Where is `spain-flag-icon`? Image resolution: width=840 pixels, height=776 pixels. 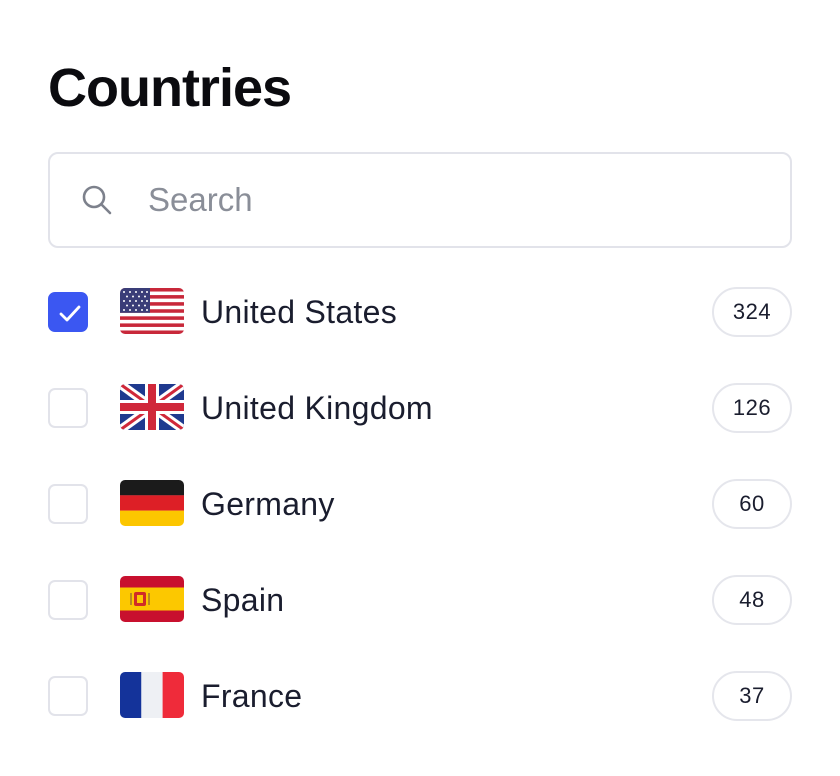 spain-flag-icon is located at coordinates (152, 599).